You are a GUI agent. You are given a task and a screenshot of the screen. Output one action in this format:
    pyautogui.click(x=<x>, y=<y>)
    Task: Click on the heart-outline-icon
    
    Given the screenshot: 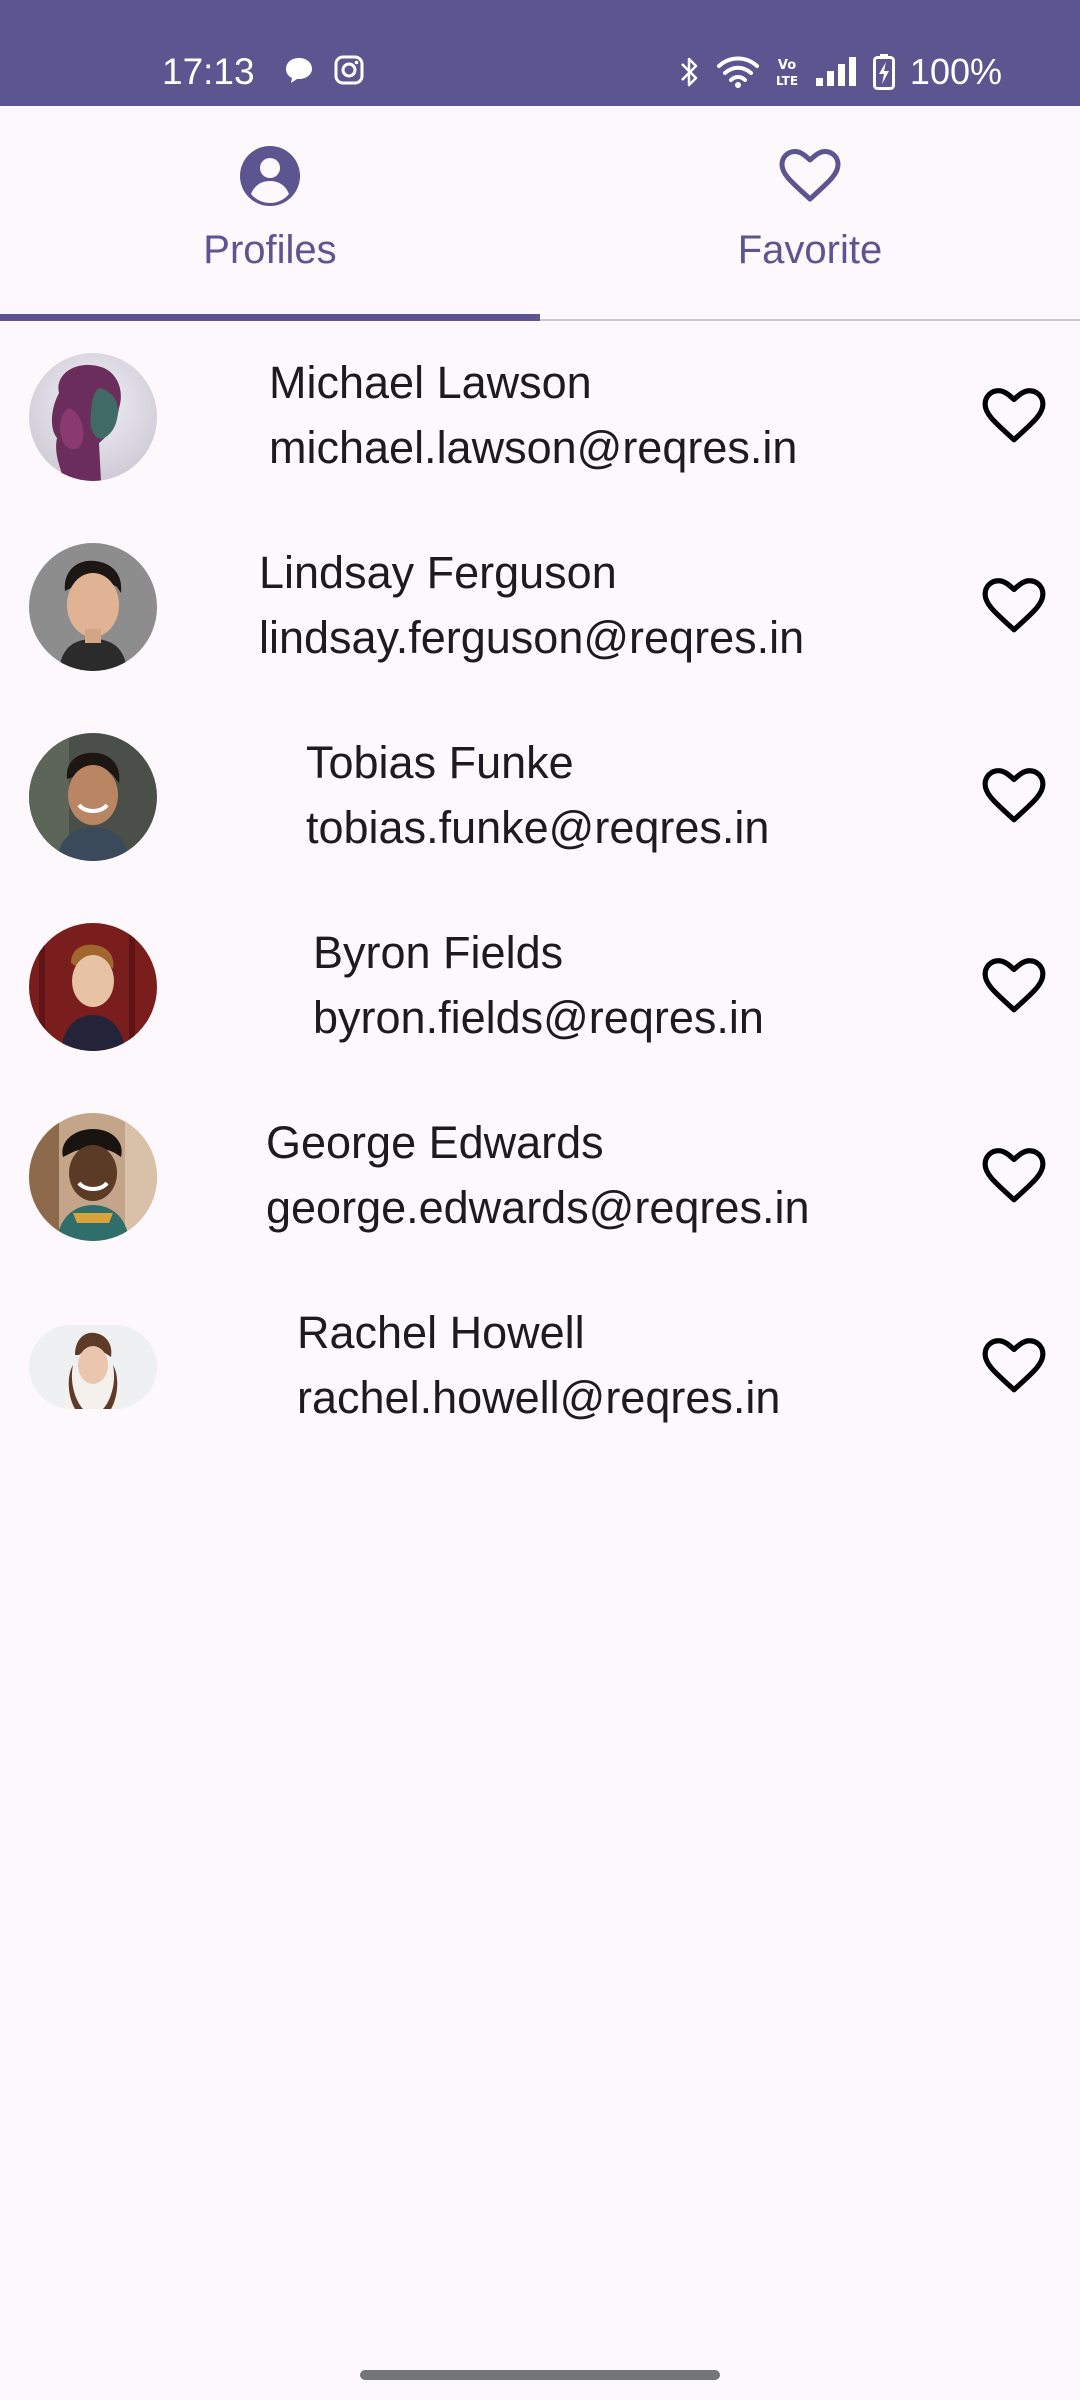 What is the action you would take?
    pyautogui.click(x=810, y=175)
    